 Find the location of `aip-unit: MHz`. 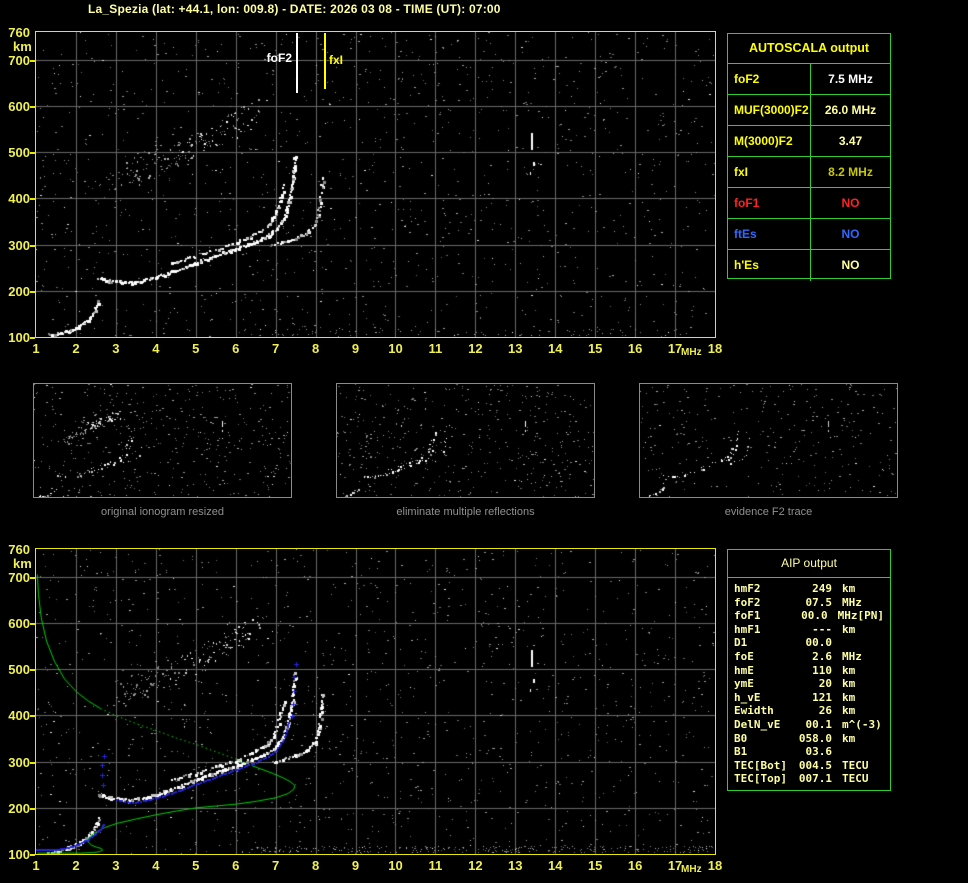

aip-unit: MHz is located at coordinates (847, 616).